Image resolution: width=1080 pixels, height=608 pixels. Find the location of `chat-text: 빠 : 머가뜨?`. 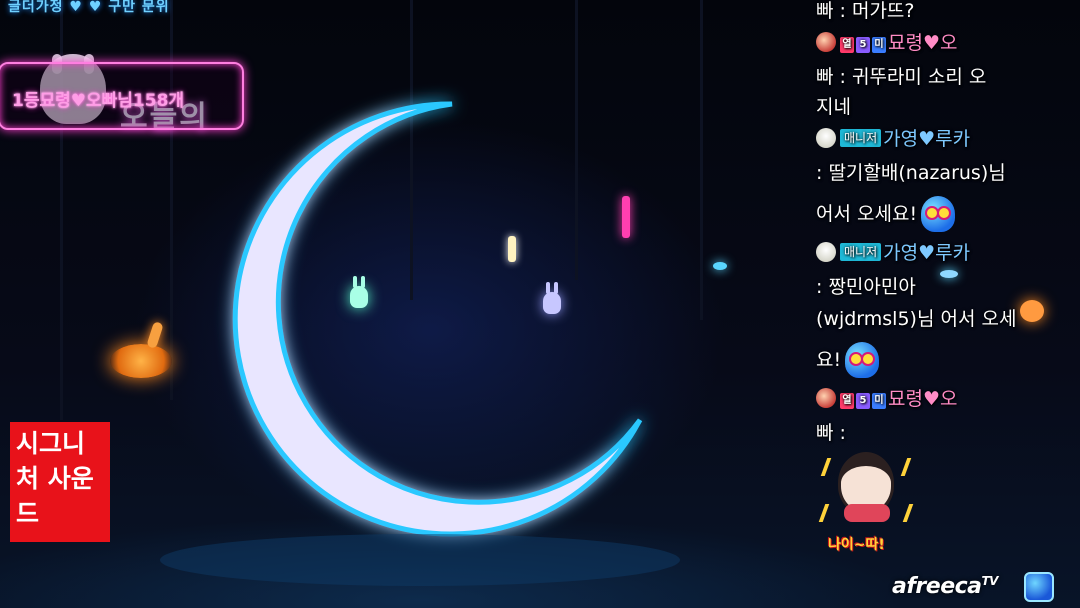

chat-text: 빠 : 머가뜨? is located at coordinates (865, 11).